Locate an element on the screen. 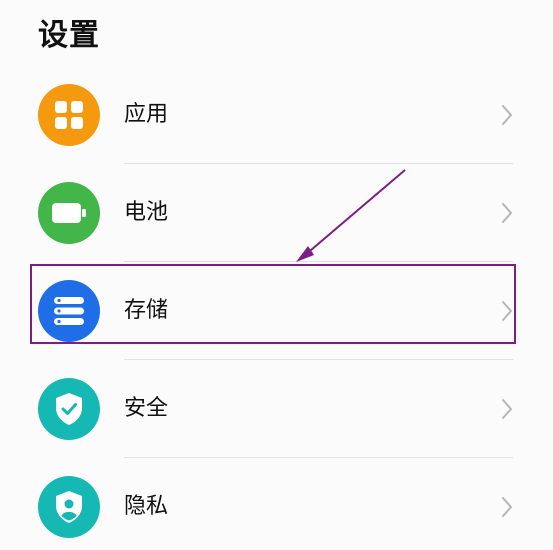 The image size is (553, 550). shield-check-icon is located at coordinates (69, 409).